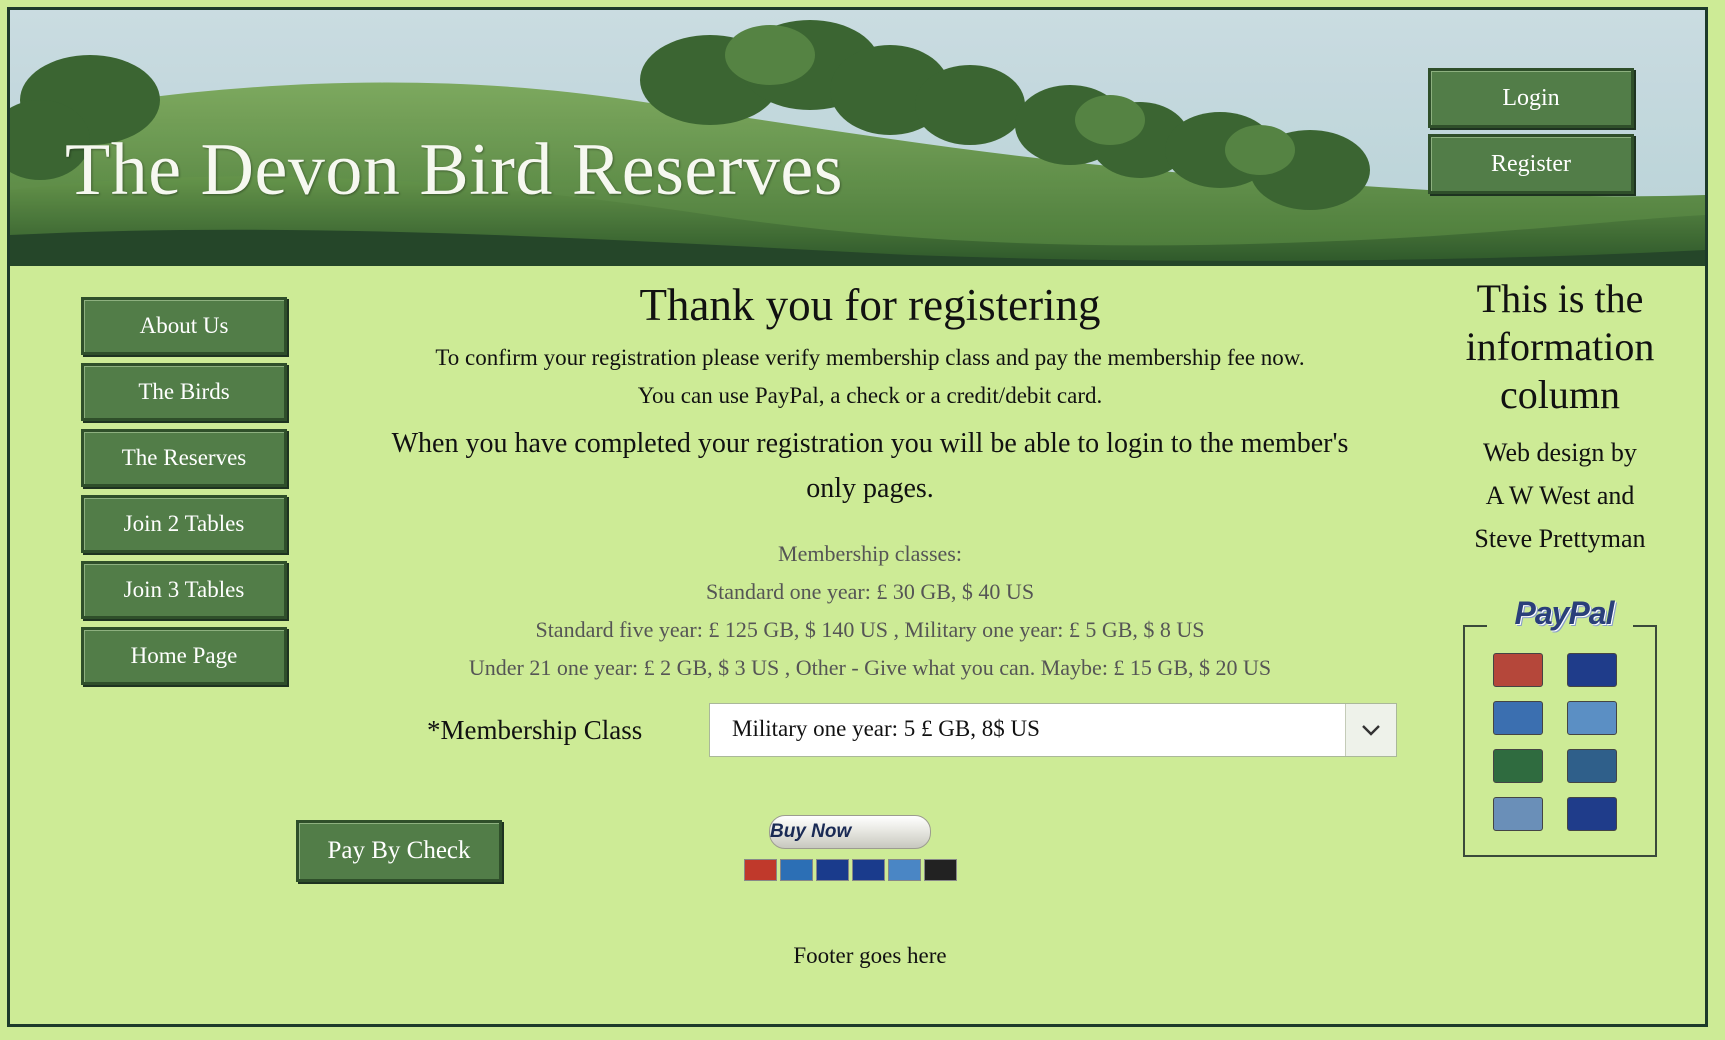 This screenshot has height=1040, width=1725. Describe the element at coordinates (1560, 452) in the screenshot. I see `credits-line: Web design by` at that location.